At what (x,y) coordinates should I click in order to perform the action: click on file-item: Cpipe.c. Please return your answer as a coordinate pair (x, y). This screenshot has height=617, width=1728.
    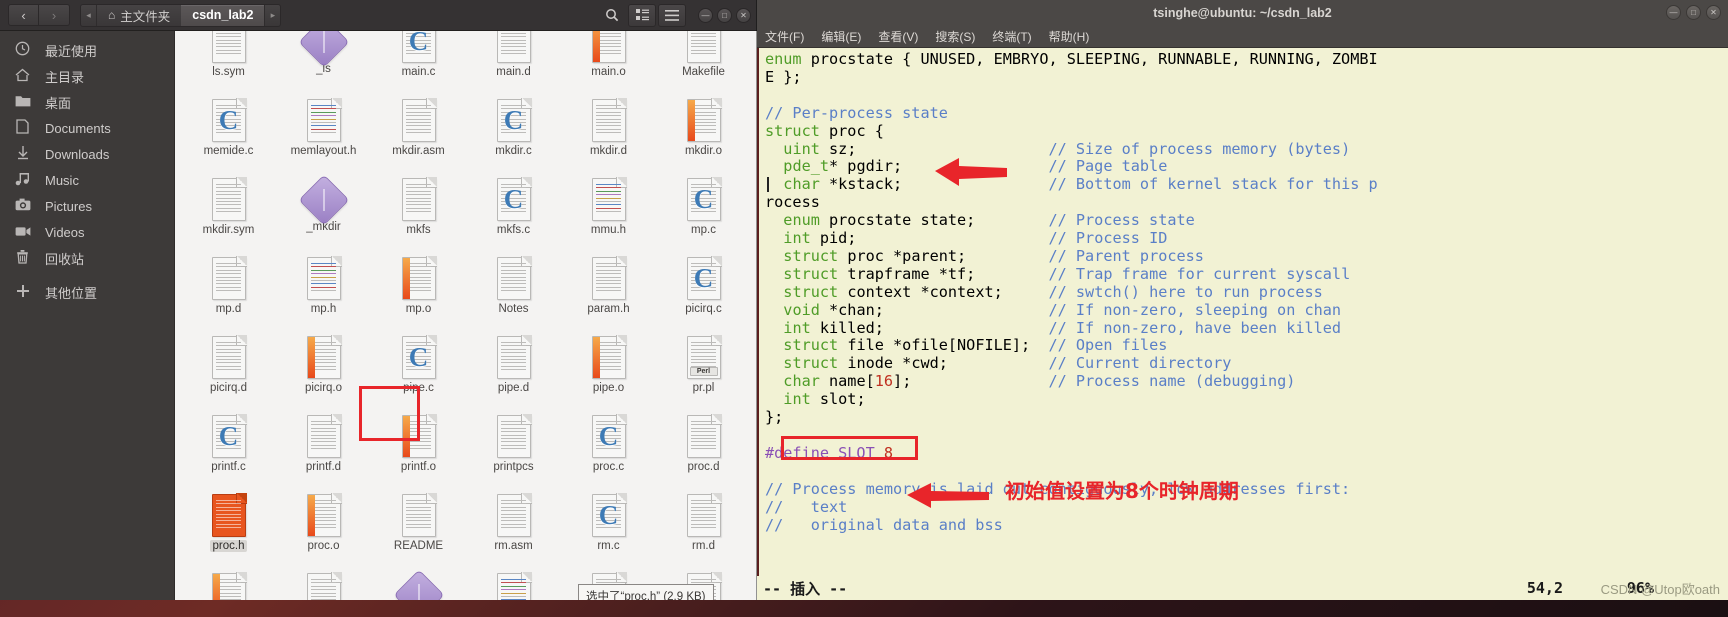
    Looking at the image, I should click on (418, 372).